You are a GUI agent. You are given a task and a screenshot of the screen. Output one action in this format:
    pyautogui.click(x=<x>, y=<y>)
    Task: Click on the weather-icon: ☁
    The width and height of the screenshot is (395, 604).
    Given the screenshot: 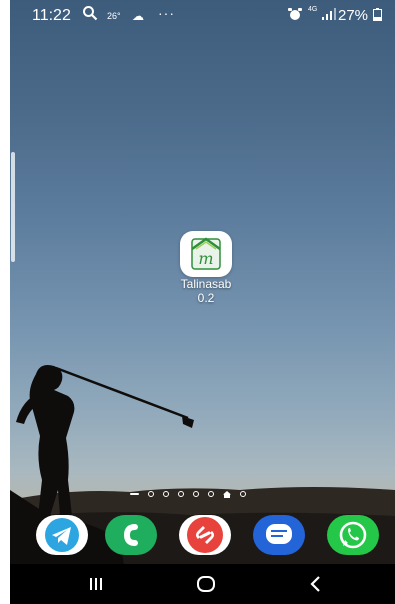 What is the action you would take?
    pyautogui.click(x=138, y=16)
    